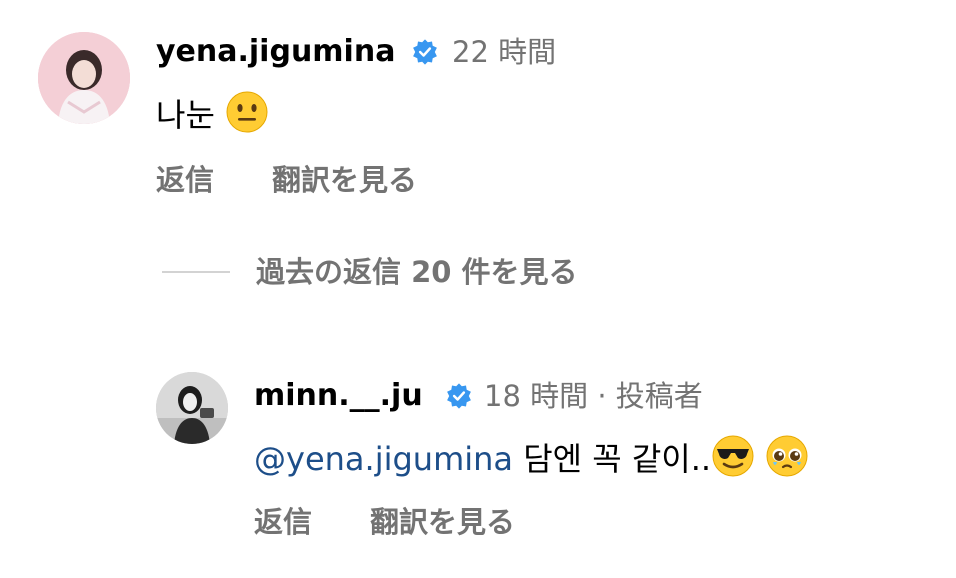  What do you see at coordinates (617, 459) in the screenshot?
I see `comment-body: 담엔 꼭 같이..` at bounding box center [617, 459].